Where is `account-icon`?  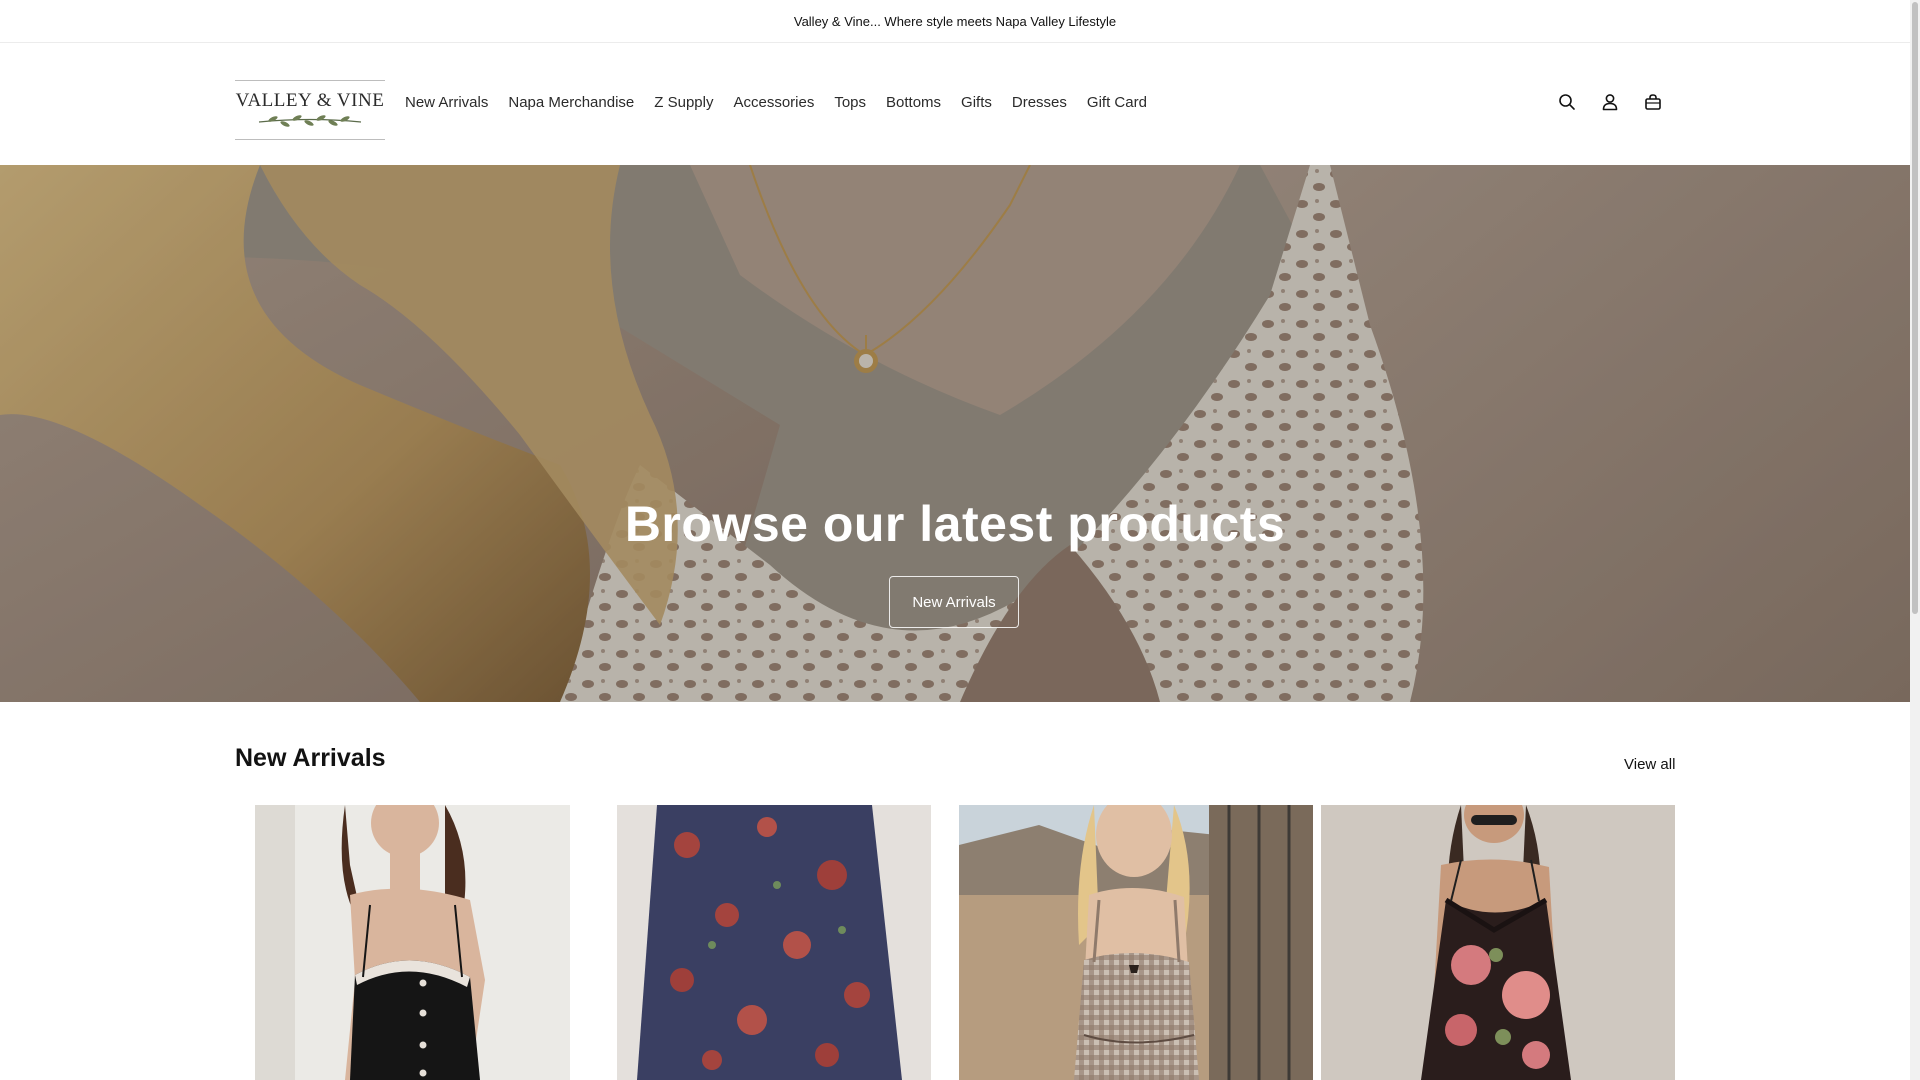
account-icon is located at coordinates (1610, 102).